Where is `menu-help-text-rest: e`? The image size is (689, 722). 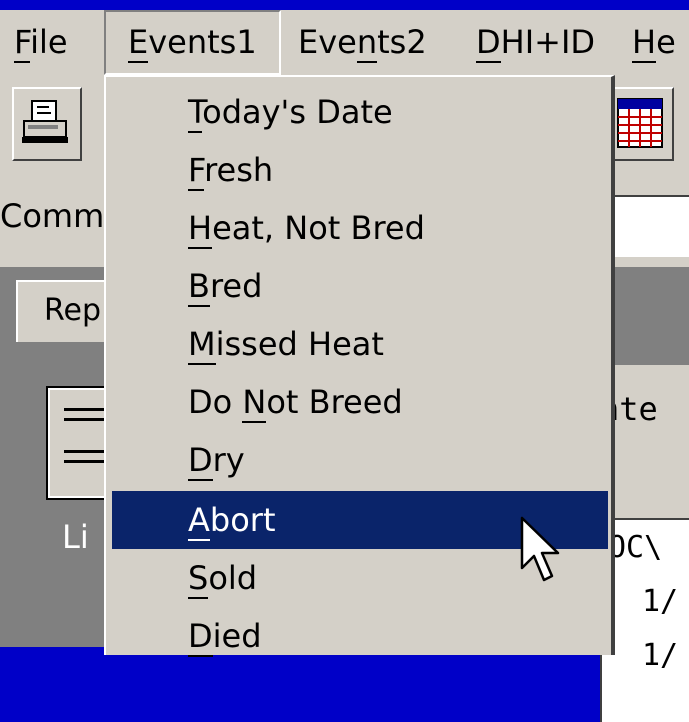 menu-help-text-rest: e is located at coordinates (666, 42).